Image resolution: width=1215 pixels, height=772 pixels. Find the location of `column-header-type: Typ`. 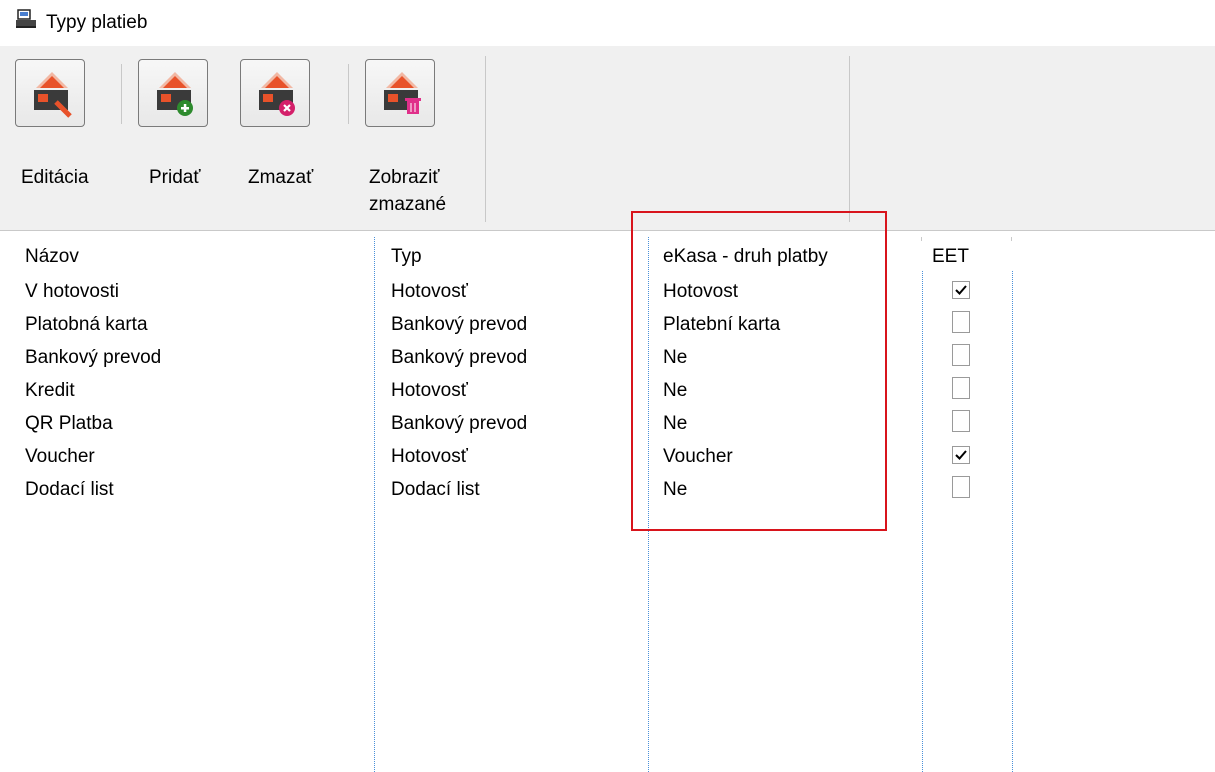

column-header-type: Typ is located at coordinates (406, 257).